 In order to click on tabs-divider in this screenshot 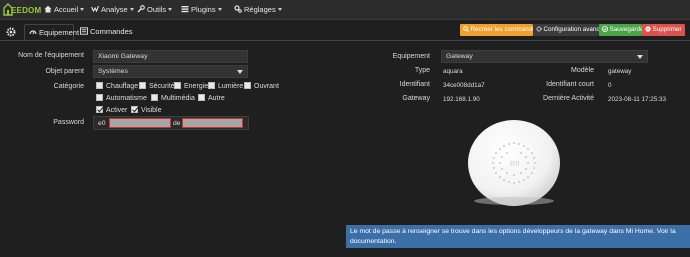, I will do `click(345, 40)`.